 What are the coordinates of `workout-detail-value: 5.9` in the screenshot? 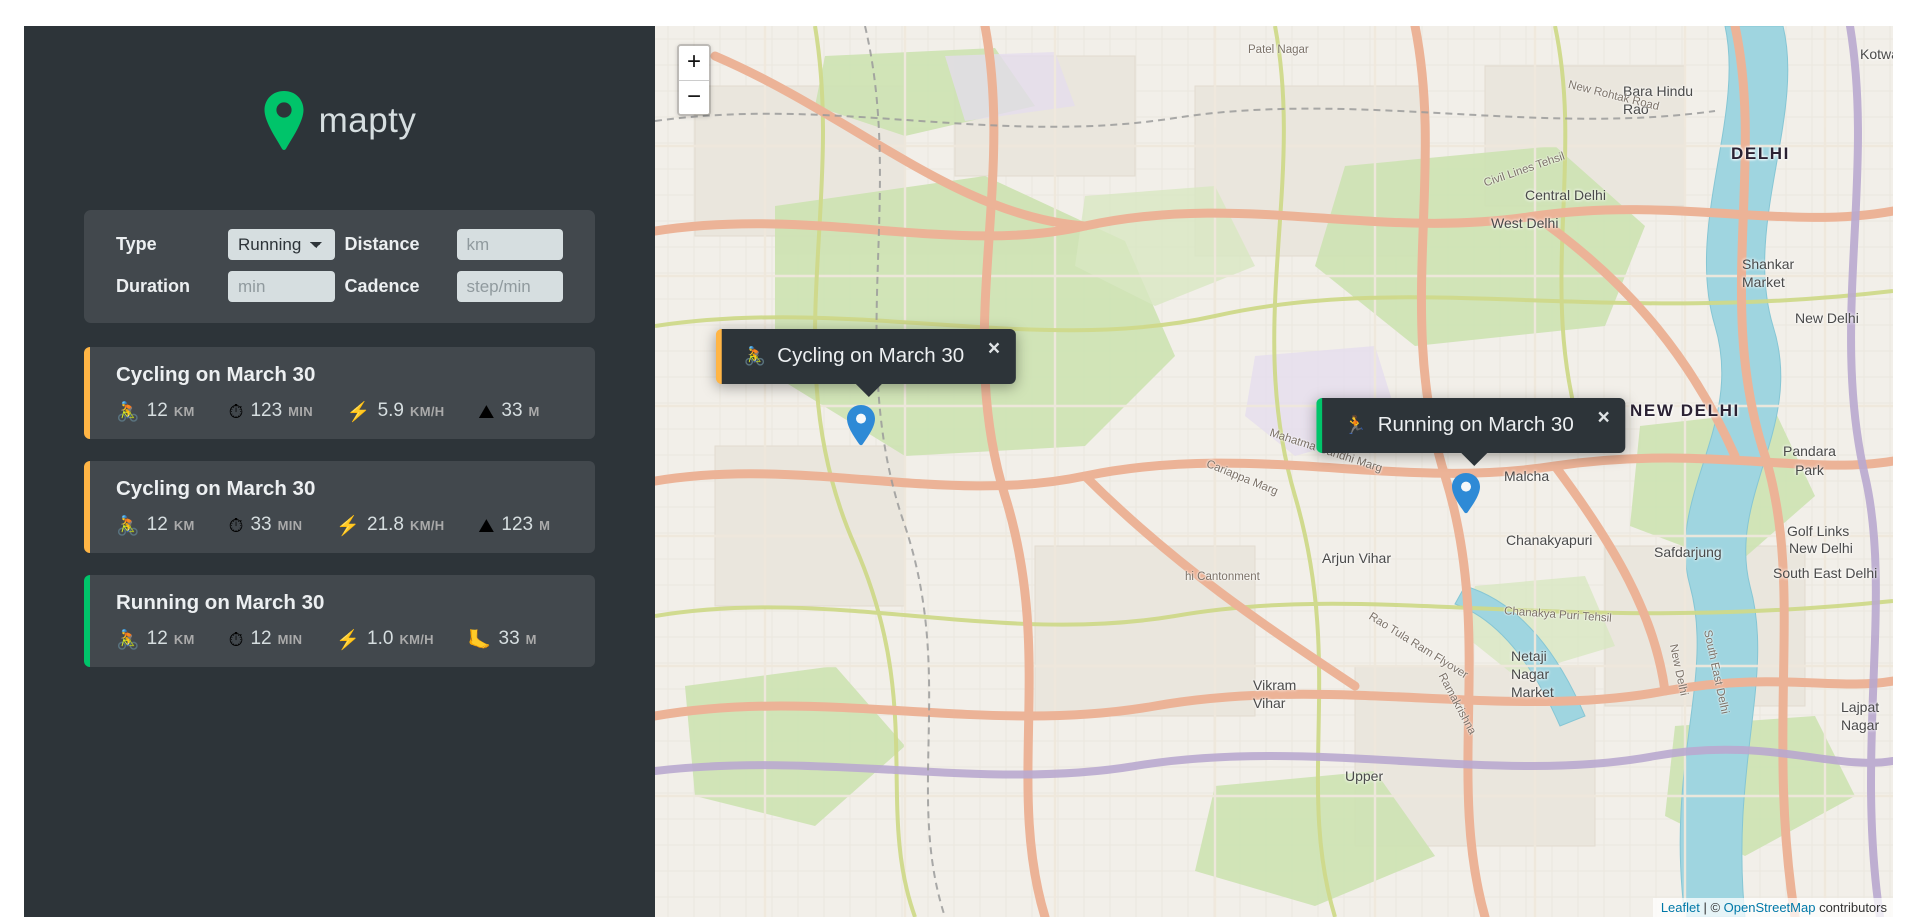 It's located at (390, 410).